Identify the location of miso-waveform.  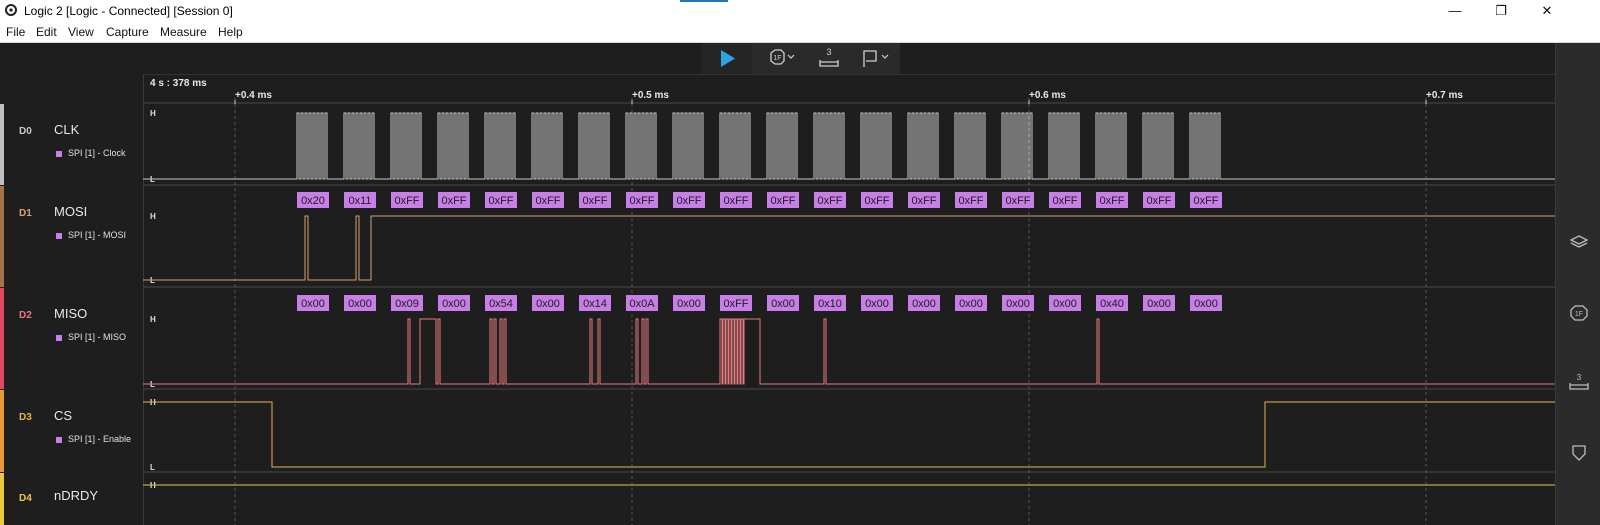
(849, 351).